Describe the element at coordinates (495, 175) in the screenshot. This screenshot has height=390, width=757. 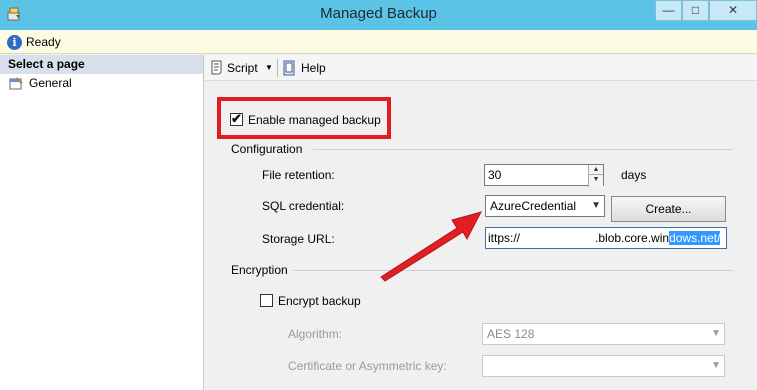
I see `file-retention-value: 30` at that location.